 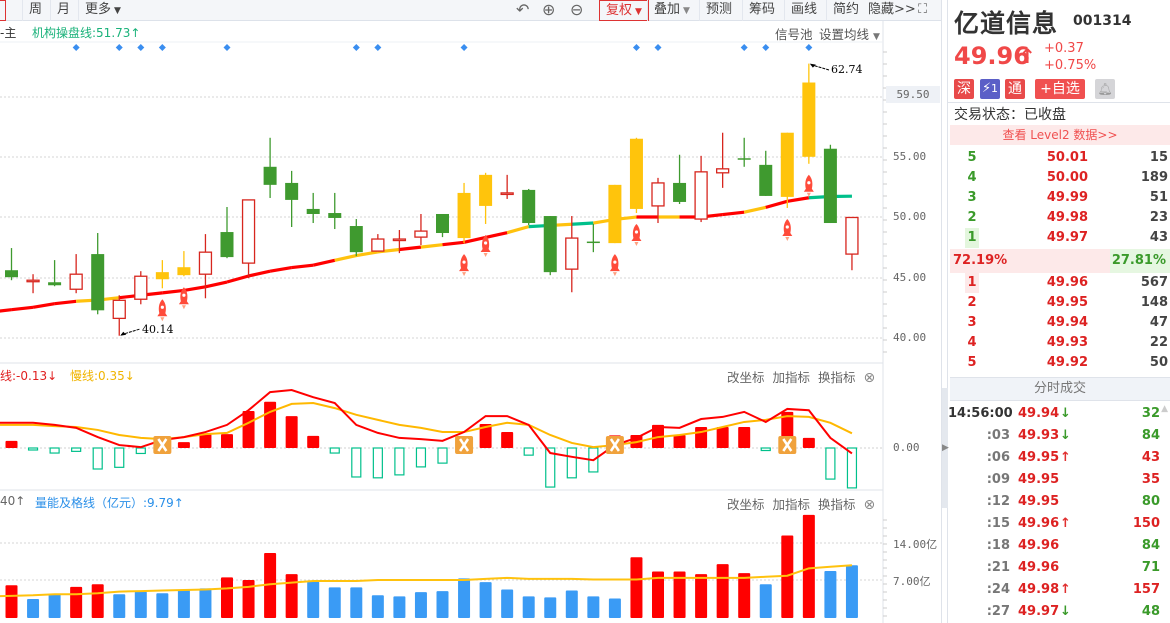 What do you see at coordinates (8, 33) in the screenshot?
I see `main-panel-label: -主` at bounding box center [8, 33].